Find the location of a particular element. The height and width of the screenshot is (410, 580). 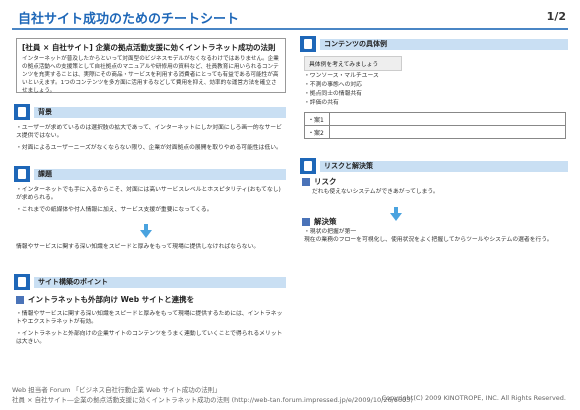

list-item: ・評価の共有 is located at coordinates (321, 103).